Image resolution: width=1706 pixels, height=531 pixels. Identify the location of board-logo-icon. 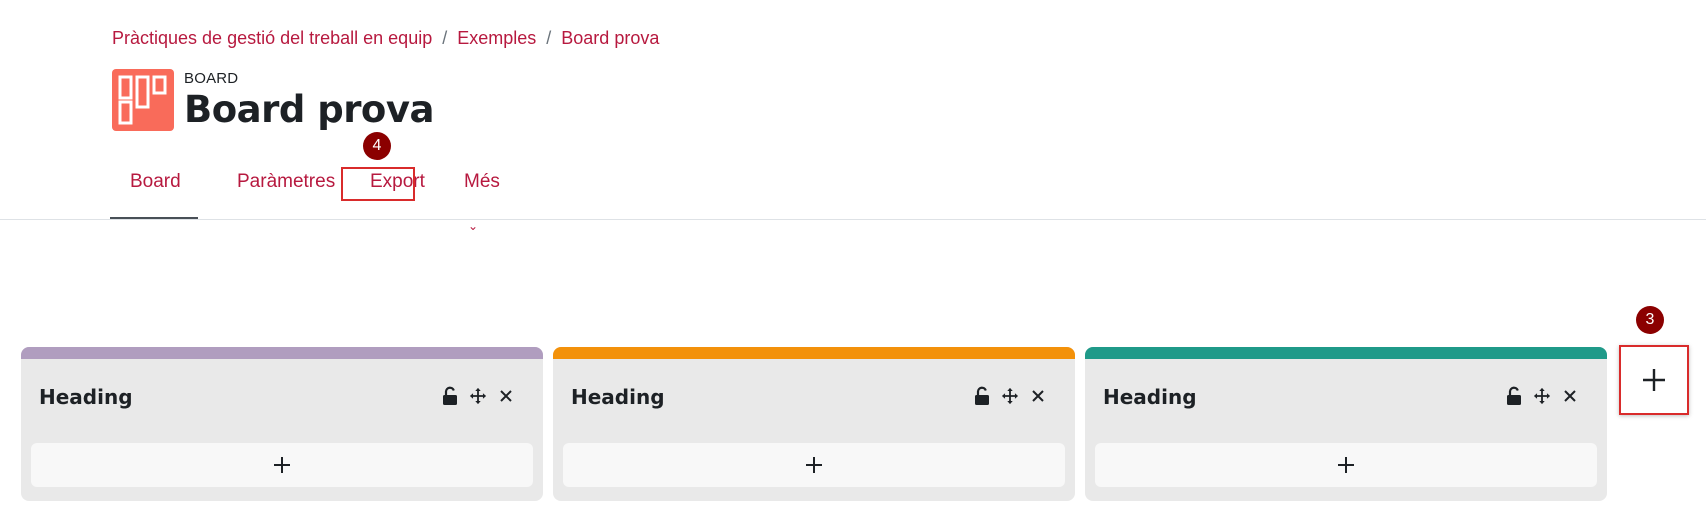
(143, 100).